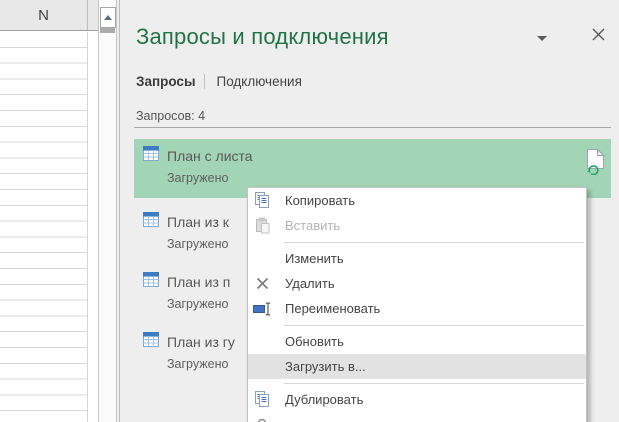 The width and height of the screenshot is (619, 422). Describe the element at coordinates (313, 225) in the screenshot. I see `menu-item-label: Вставить` at that location.